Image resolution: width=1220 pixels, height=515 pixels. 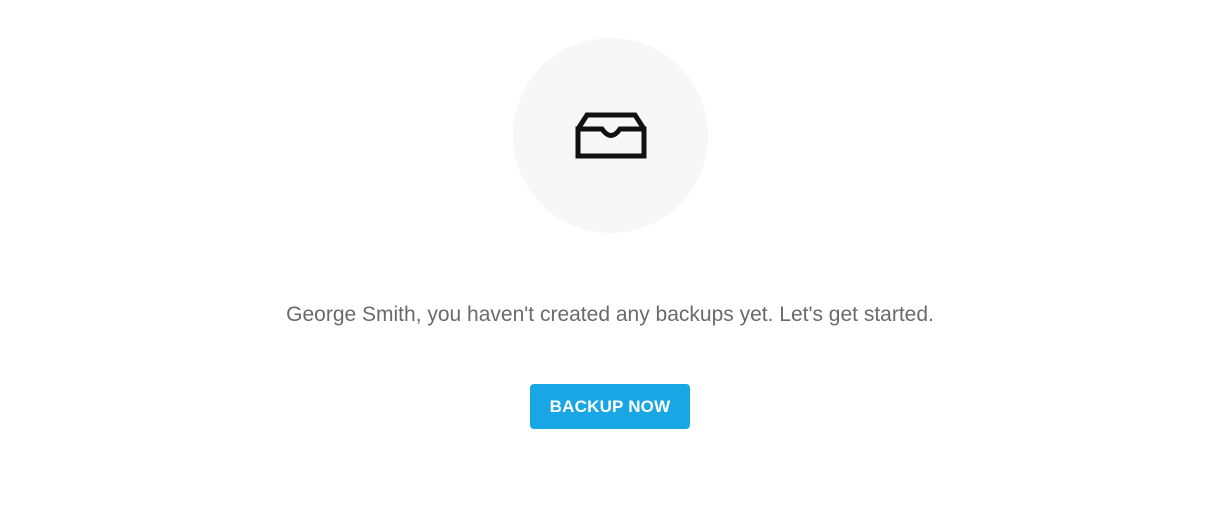 I want to click on backup-now-button: BACKUP NOW, so click(x=610, y=406).